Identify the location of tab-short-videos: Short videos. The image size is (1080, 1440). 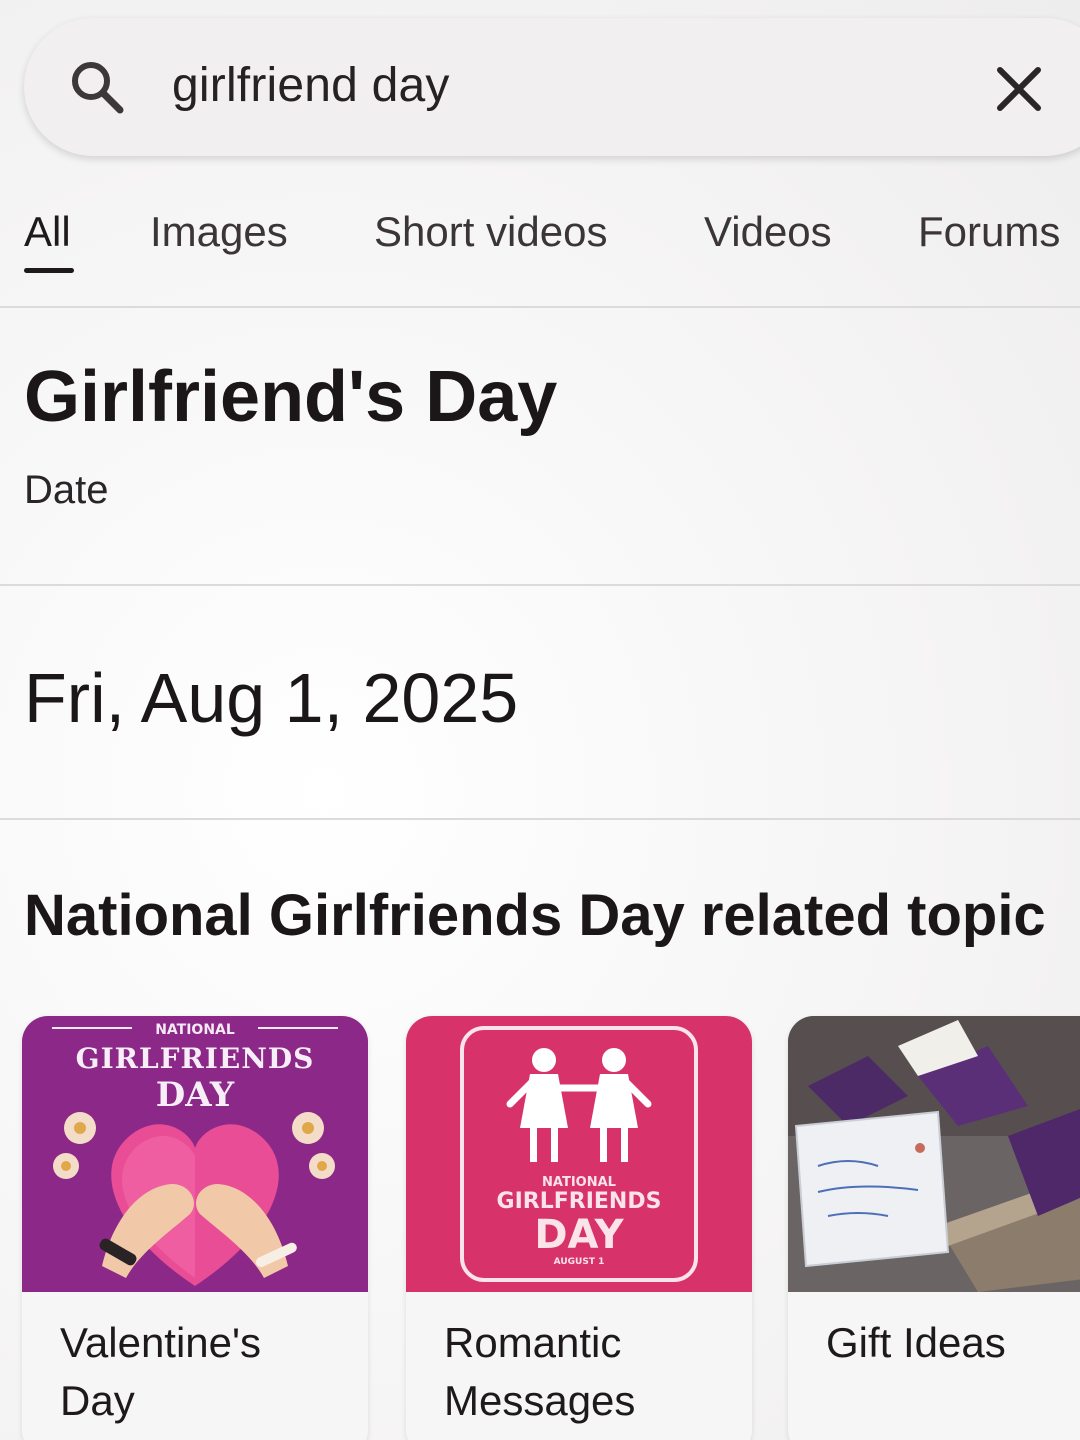
(490, 232).